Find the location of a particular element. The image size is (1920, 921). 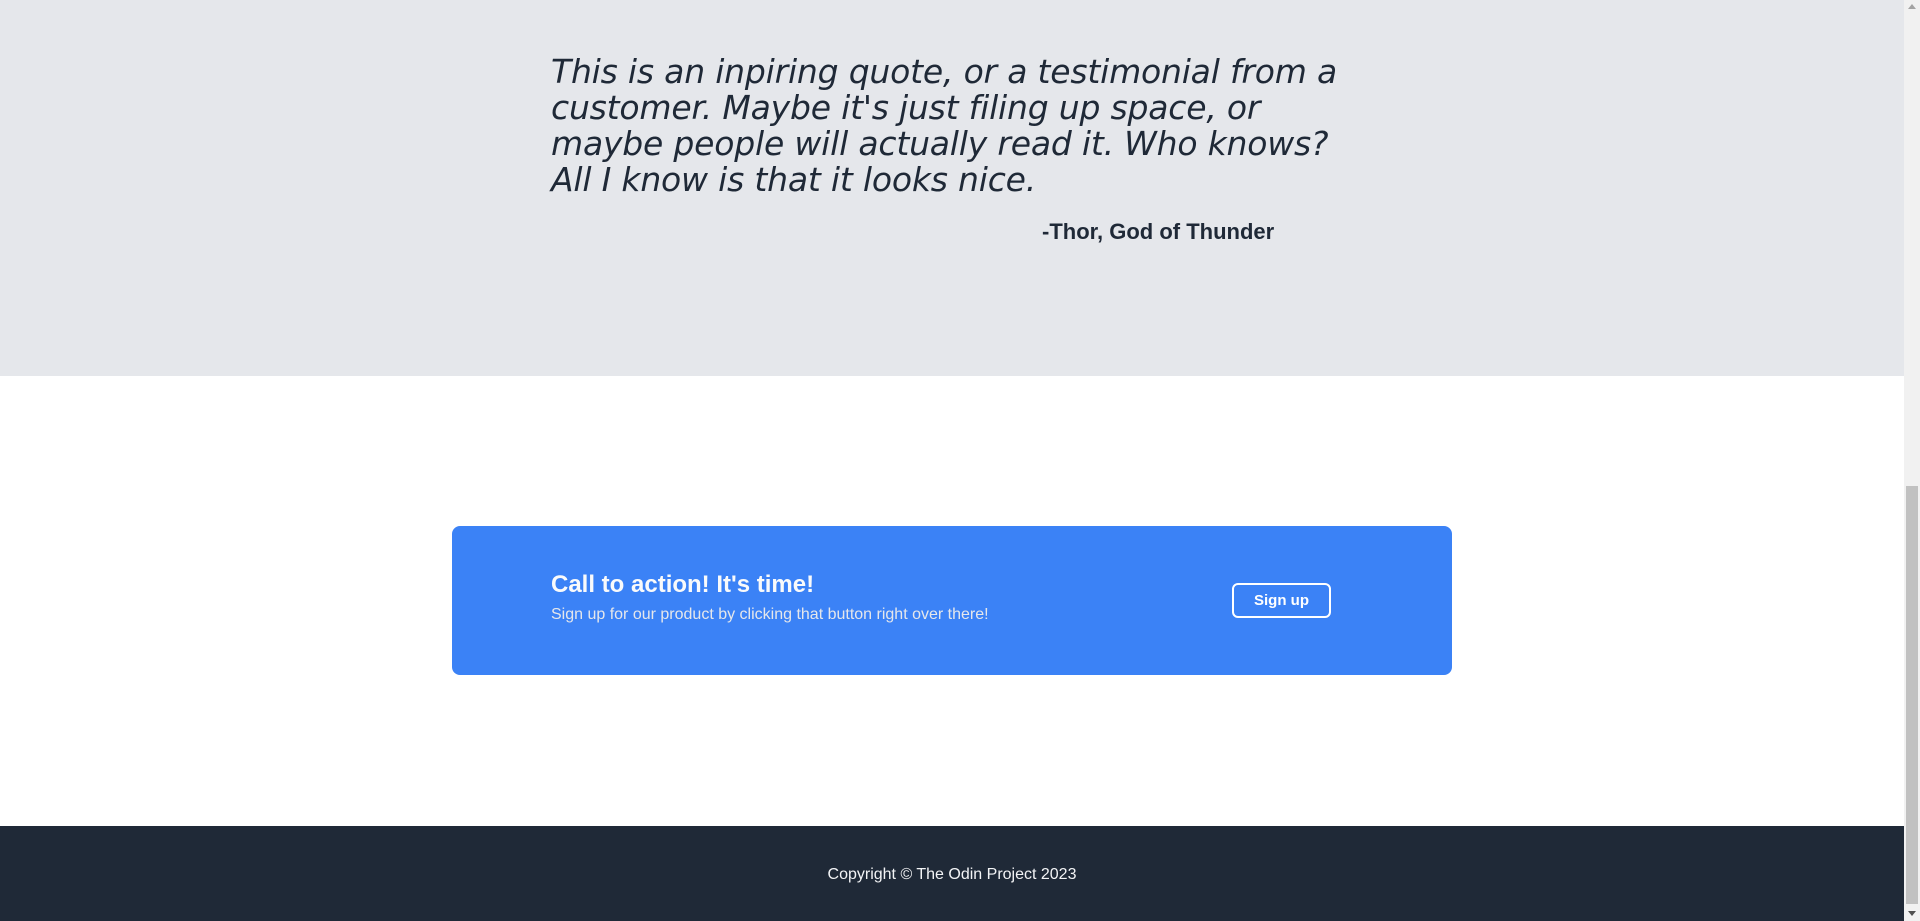

quote-author: -Thor, God of Thunder is located at coordinates (1158, 231).